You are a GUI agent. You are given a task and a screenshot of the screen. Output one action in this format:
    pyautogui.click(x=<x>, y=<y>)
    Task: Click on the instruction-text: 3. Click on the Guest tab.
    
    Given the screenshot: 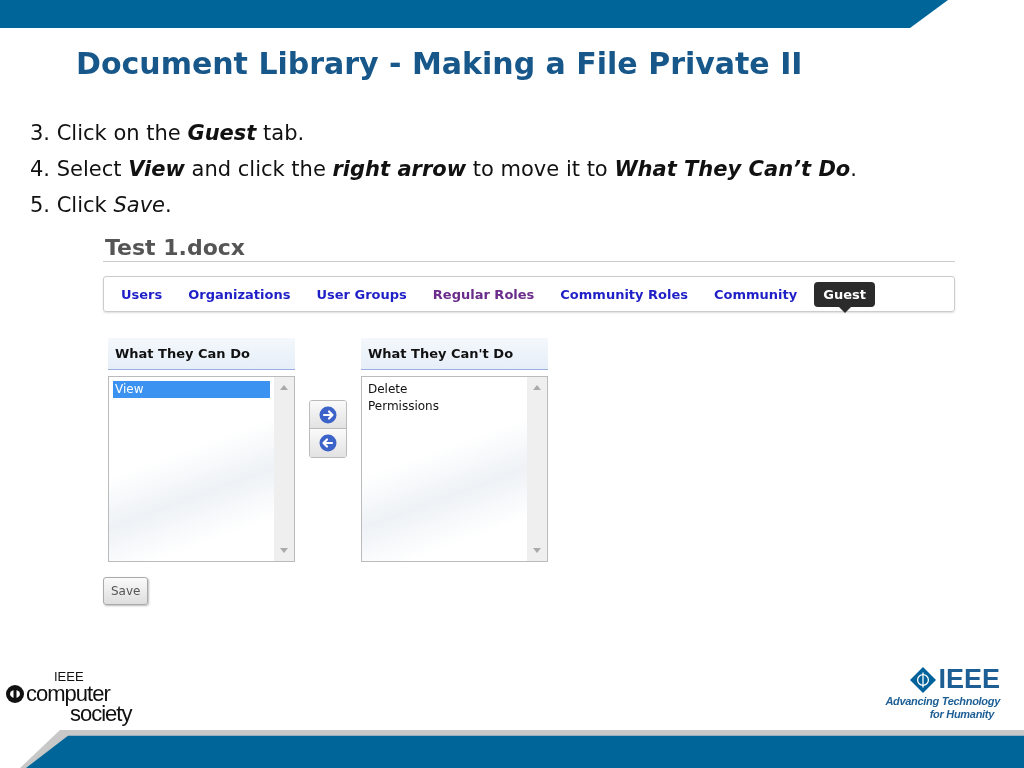 What is the action you would take?
    pyautogui.click(x=168, y=133)
    